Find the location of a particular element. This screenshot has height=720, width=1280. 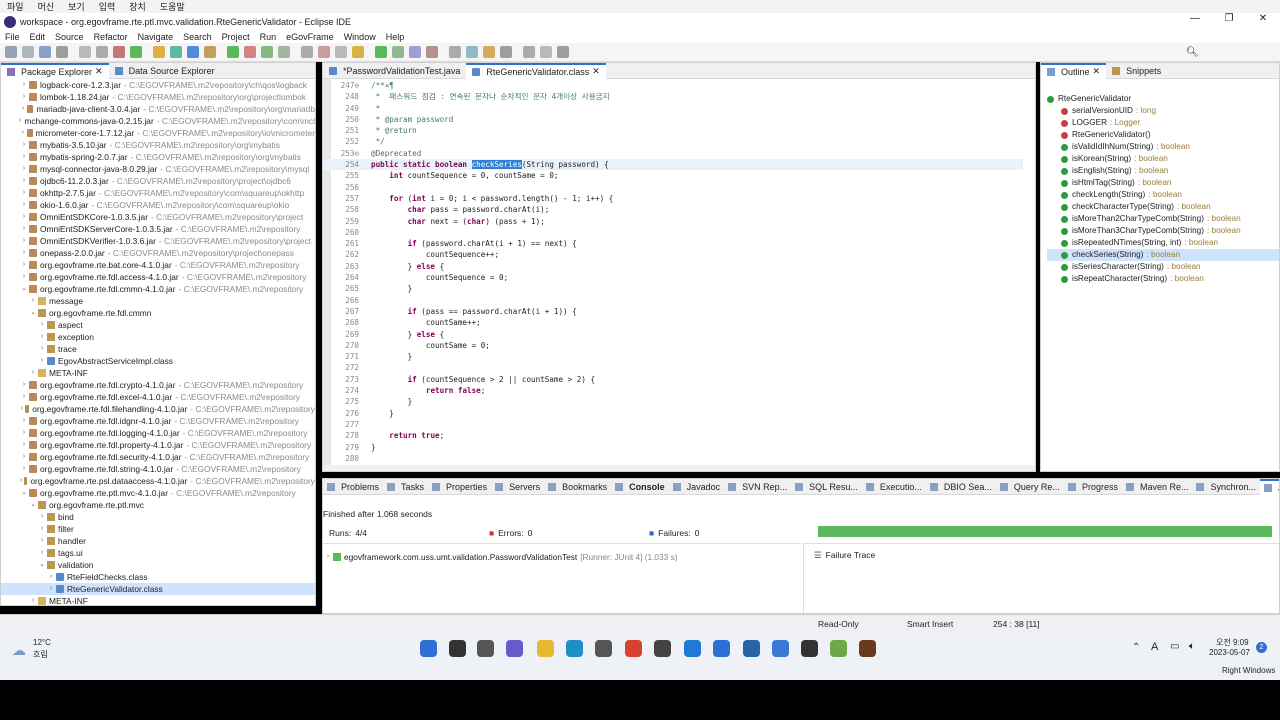

debug-icon is located at coordinates (193, 52).